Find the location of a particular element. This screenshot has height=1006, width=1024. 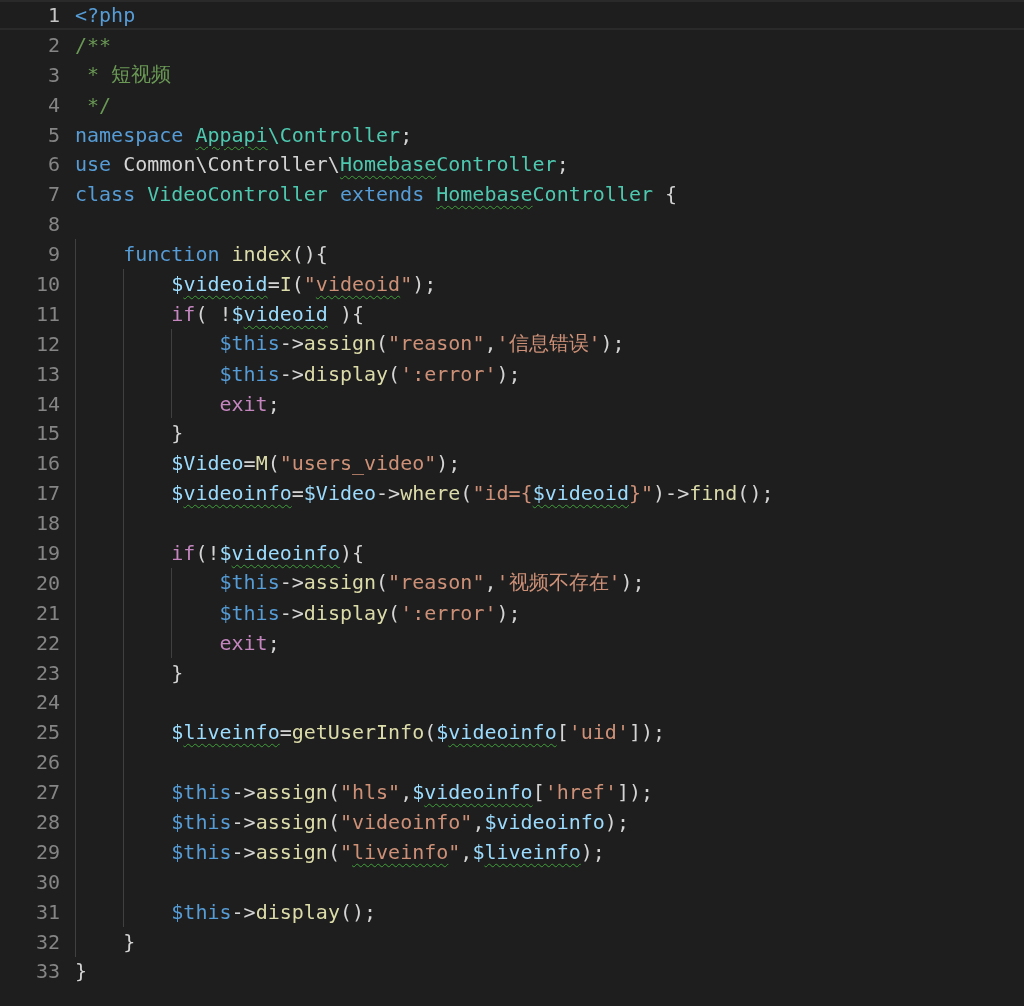

line-number: 2 is located at coordinates (53, 44).